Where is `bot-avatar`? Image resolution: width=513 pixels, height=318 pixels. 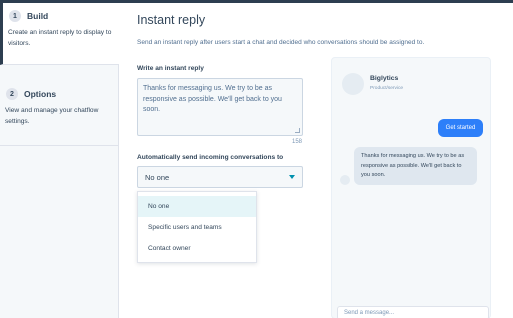
bot-avatar is located at coordinates (345, 180).